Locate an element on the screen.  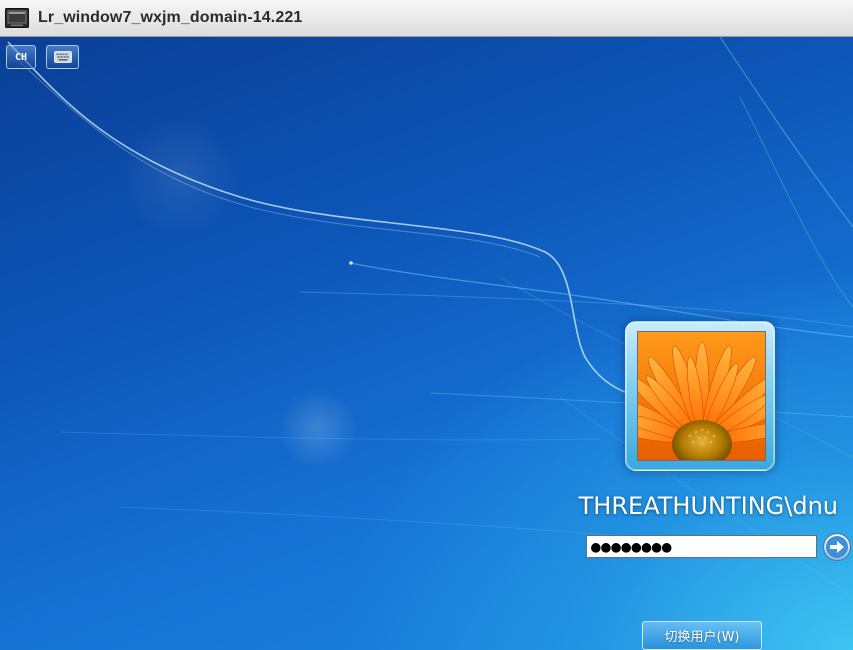
switch-user-label: 切换用户(W) is located at coordinates (702, 637).